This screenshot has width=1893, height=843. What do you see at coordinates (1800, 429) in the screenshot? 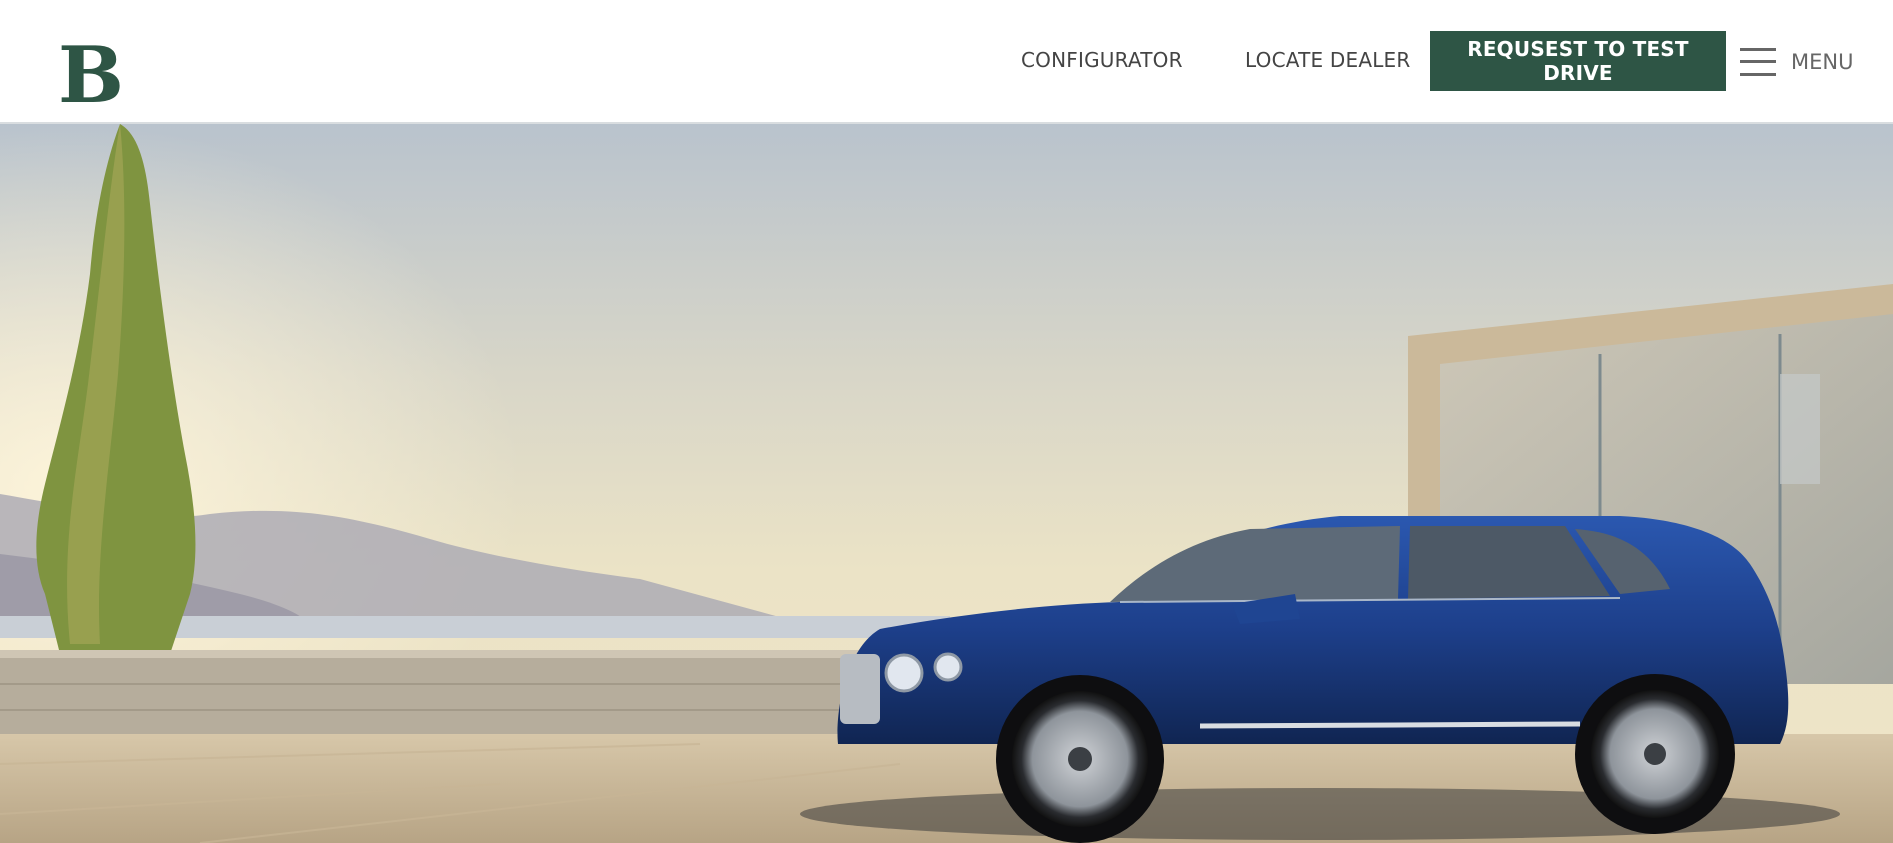
I see `chandelier` at bounding box center [1800, 429].